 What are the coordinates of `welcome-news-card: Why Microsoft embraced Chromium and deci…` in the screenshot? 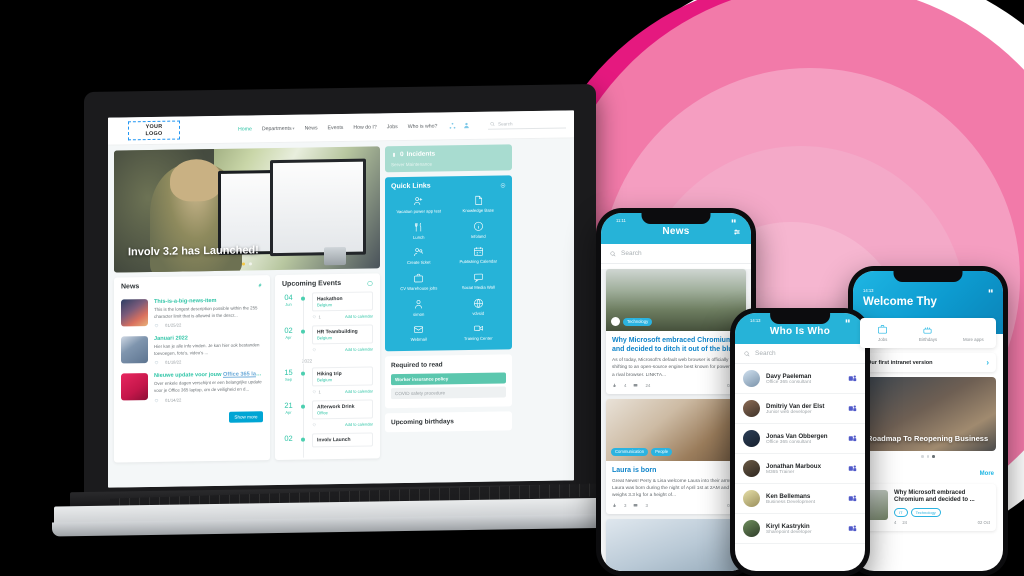 It's located at (928, 507).